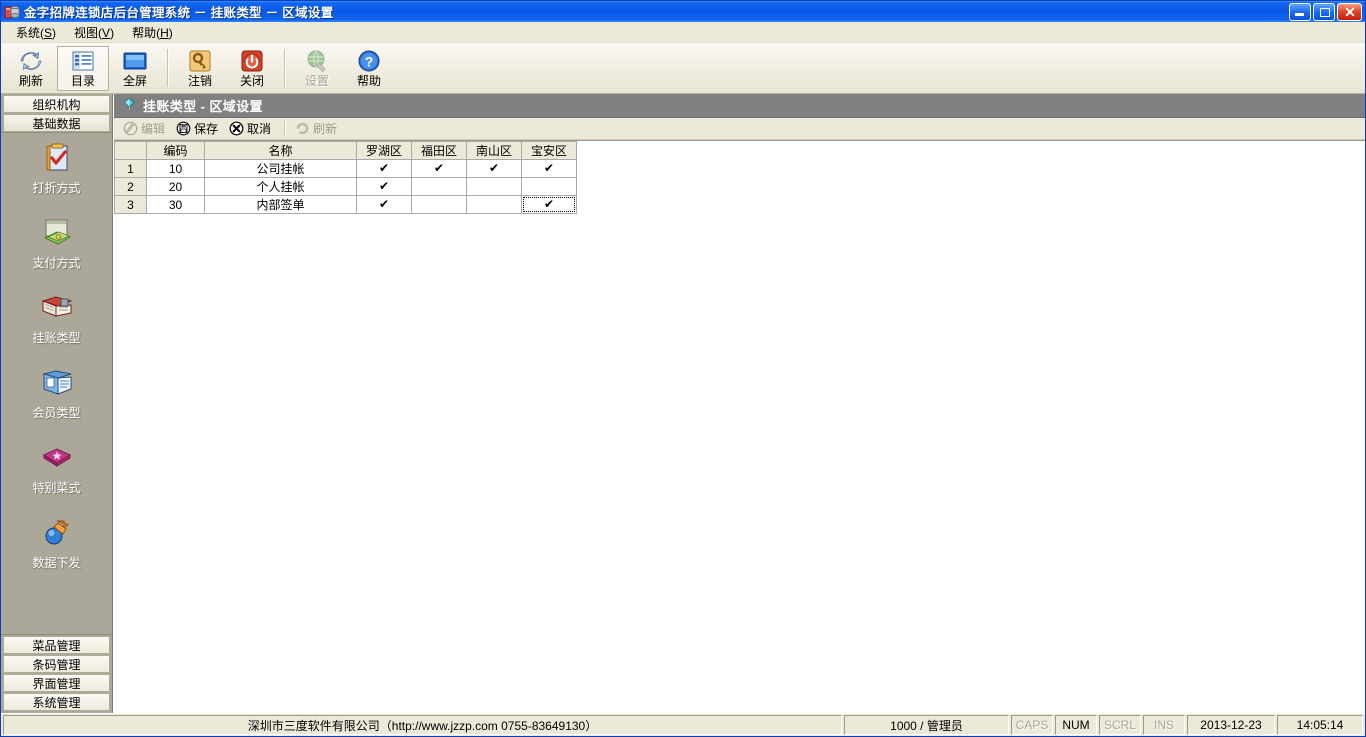 The width and height of the screenshot is (1366, 737). I want to click on gem-icon, so click(129, 106).